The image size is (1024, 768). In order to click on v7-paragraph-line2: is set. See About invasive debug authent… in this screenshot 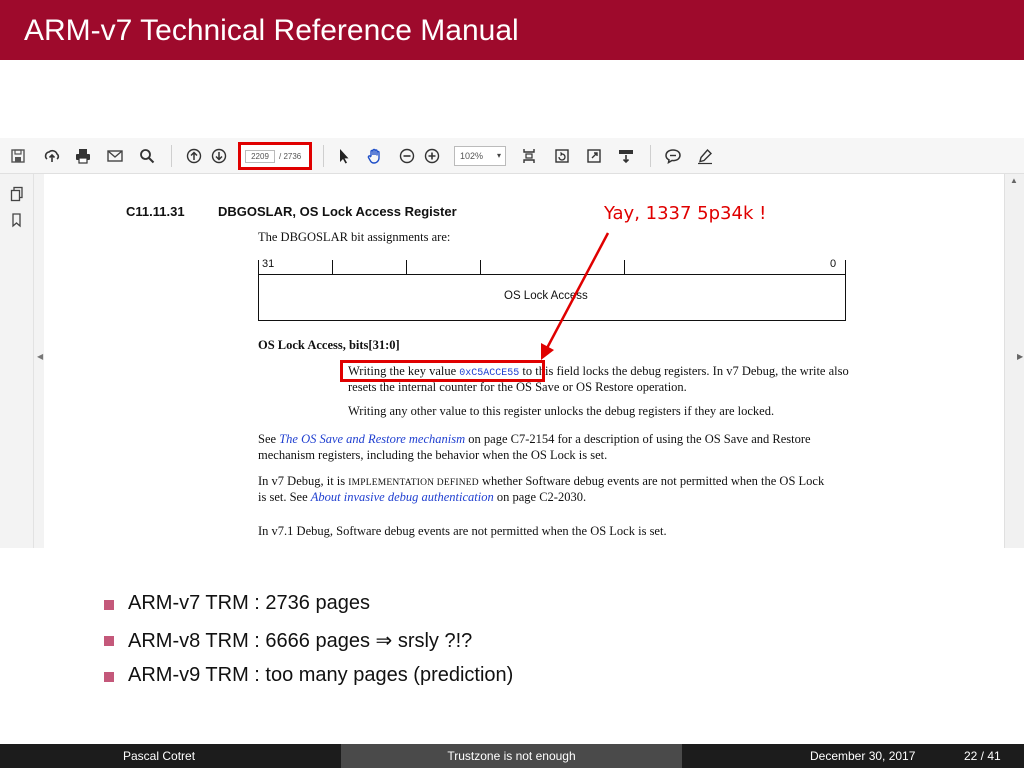, I will do `click(422, 497)`.